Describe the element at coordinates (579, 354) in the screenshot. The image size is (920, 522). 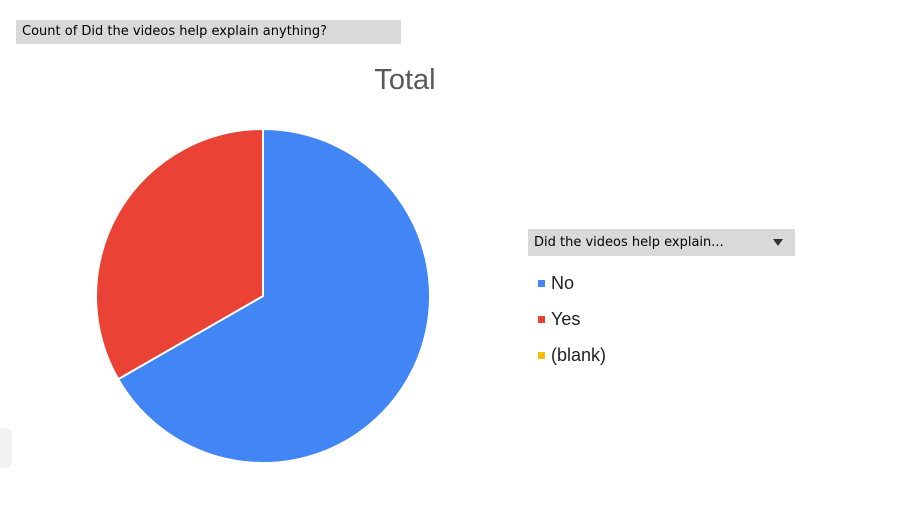
I see `legend-label-blank: (blank)` at that location.